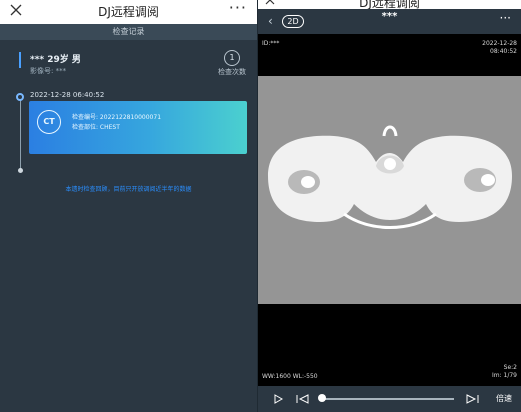  What do you see at coordinates (232, 58) in the screenshot?
I see `visit-count-badge: 1` at bounding box center [232, 58].